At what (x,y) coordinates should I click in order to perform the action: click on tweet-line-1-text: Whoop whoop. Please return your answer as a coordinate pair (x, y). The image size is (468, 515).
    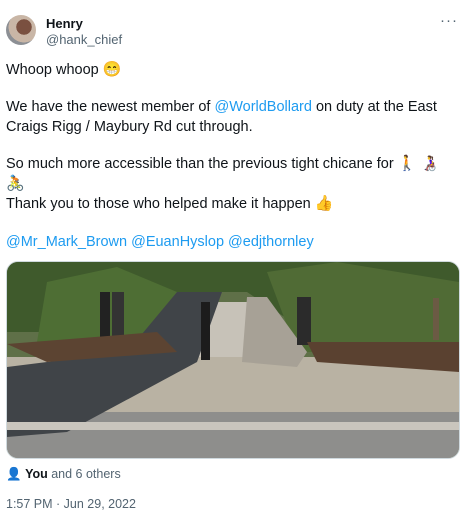
    Looking at the image, I should click on (52, 70).